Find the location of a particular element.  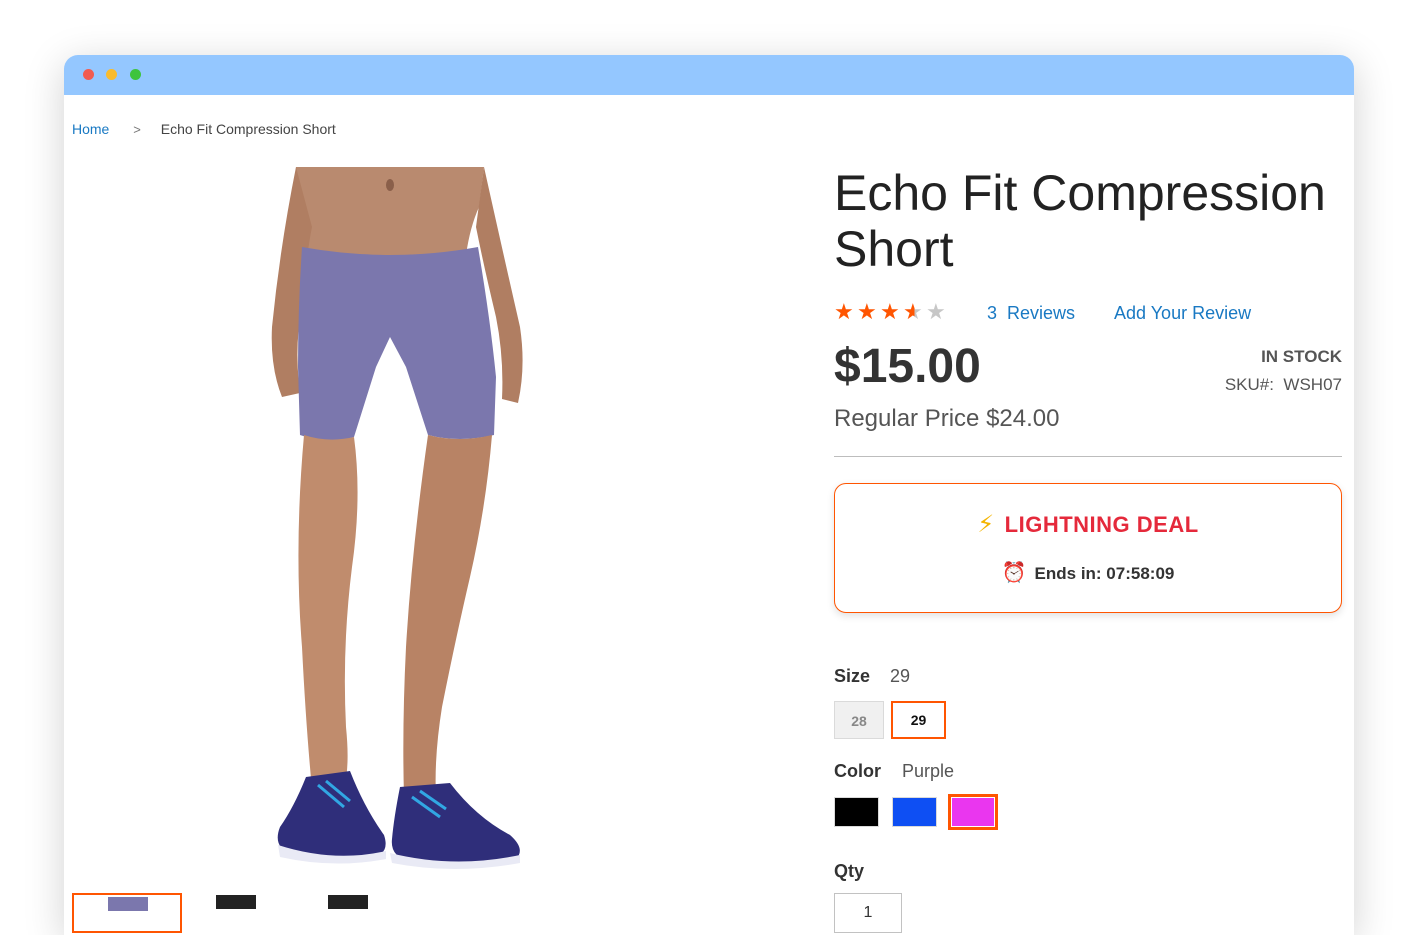

product-sku: SKU#: WSH07 is located at coordinates (1283, 384).